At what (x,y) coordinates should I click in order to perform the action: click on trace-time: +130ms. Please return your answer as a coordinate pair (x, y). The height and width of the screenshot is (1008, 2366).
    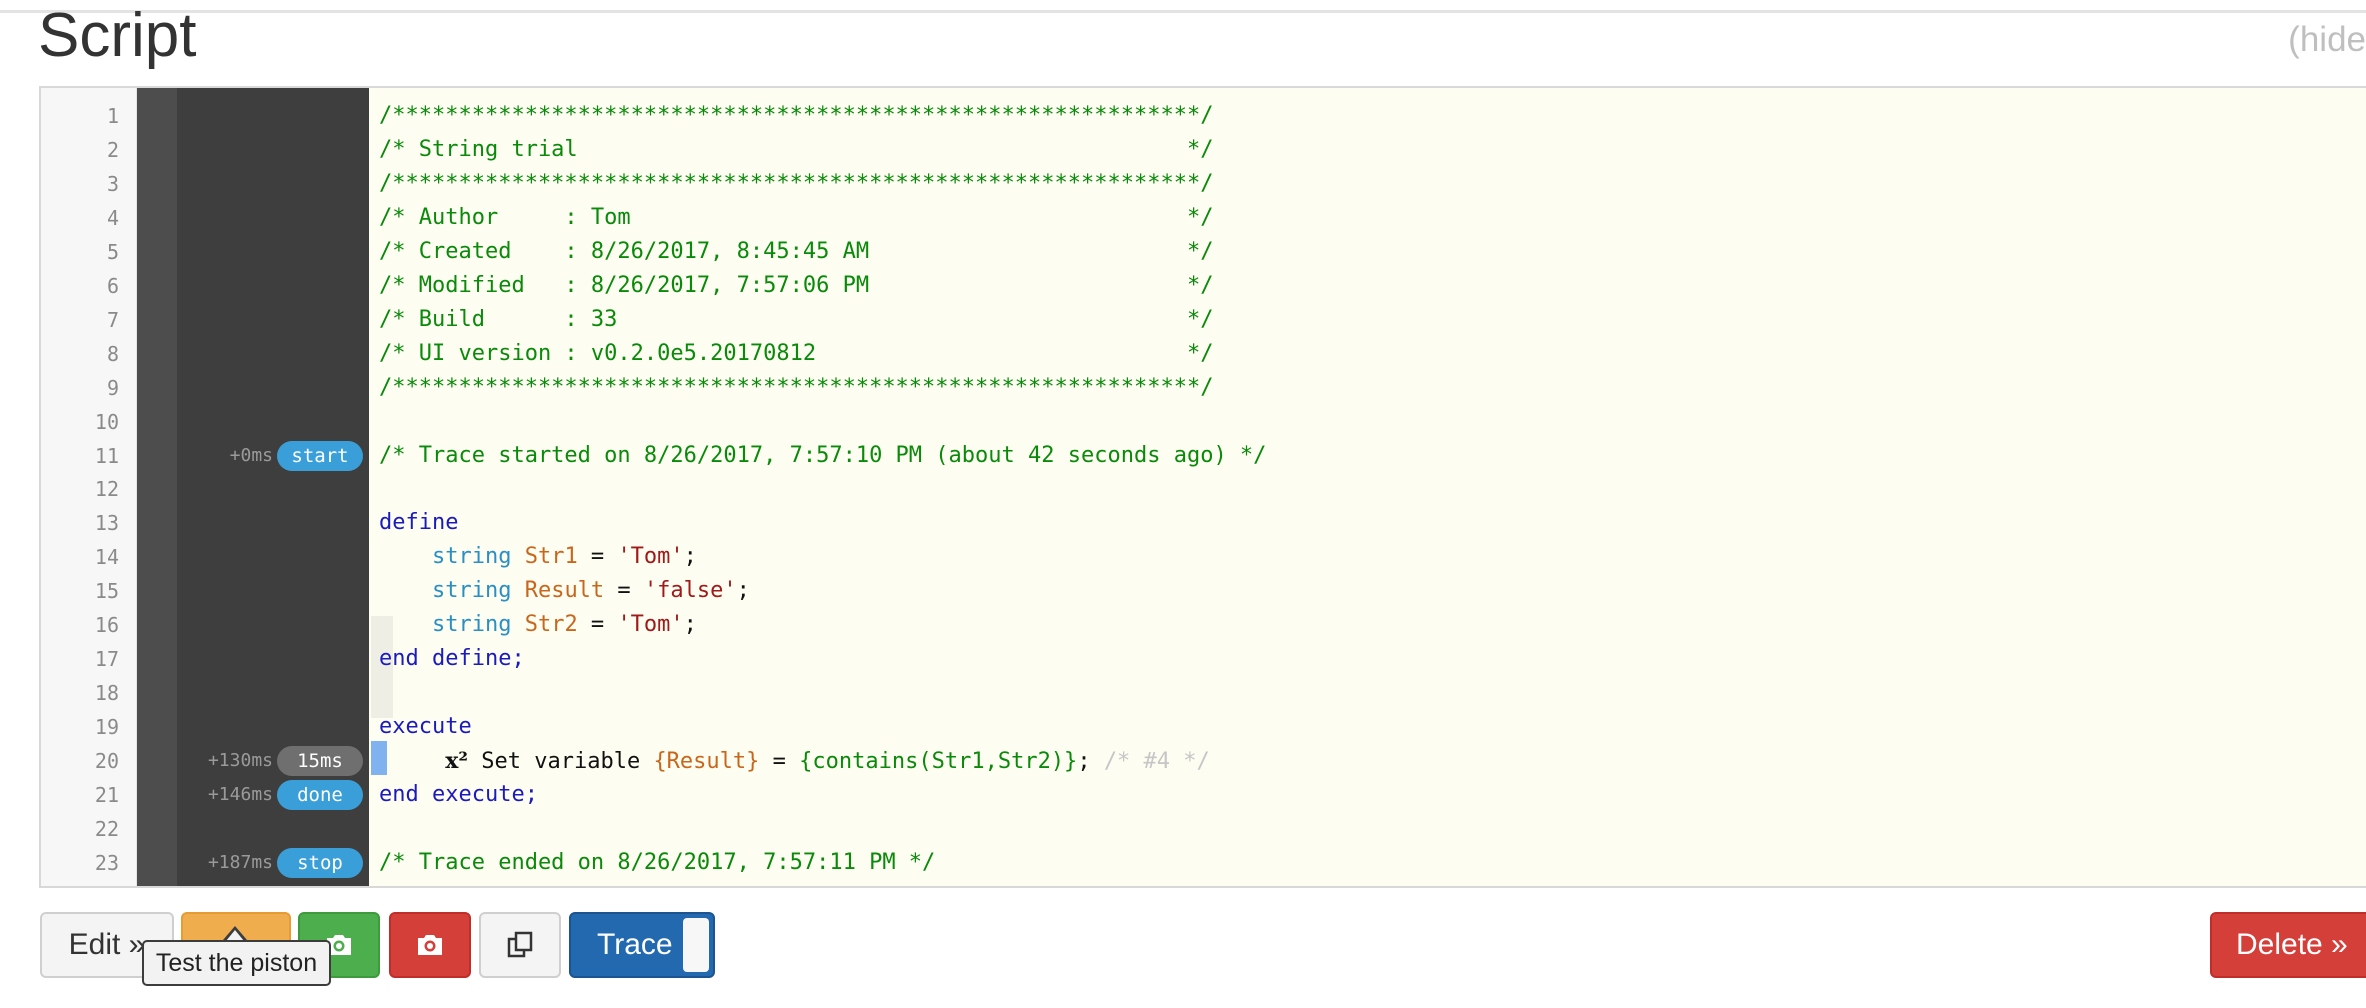
    Looking at the image, I should click on (240, 761).